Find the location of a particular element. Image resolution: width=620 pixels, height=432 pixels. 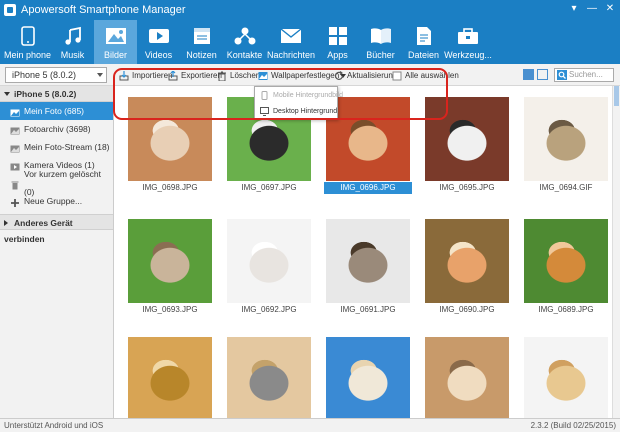

nav-apps-button: Apps is located at coordinates (337, 42).